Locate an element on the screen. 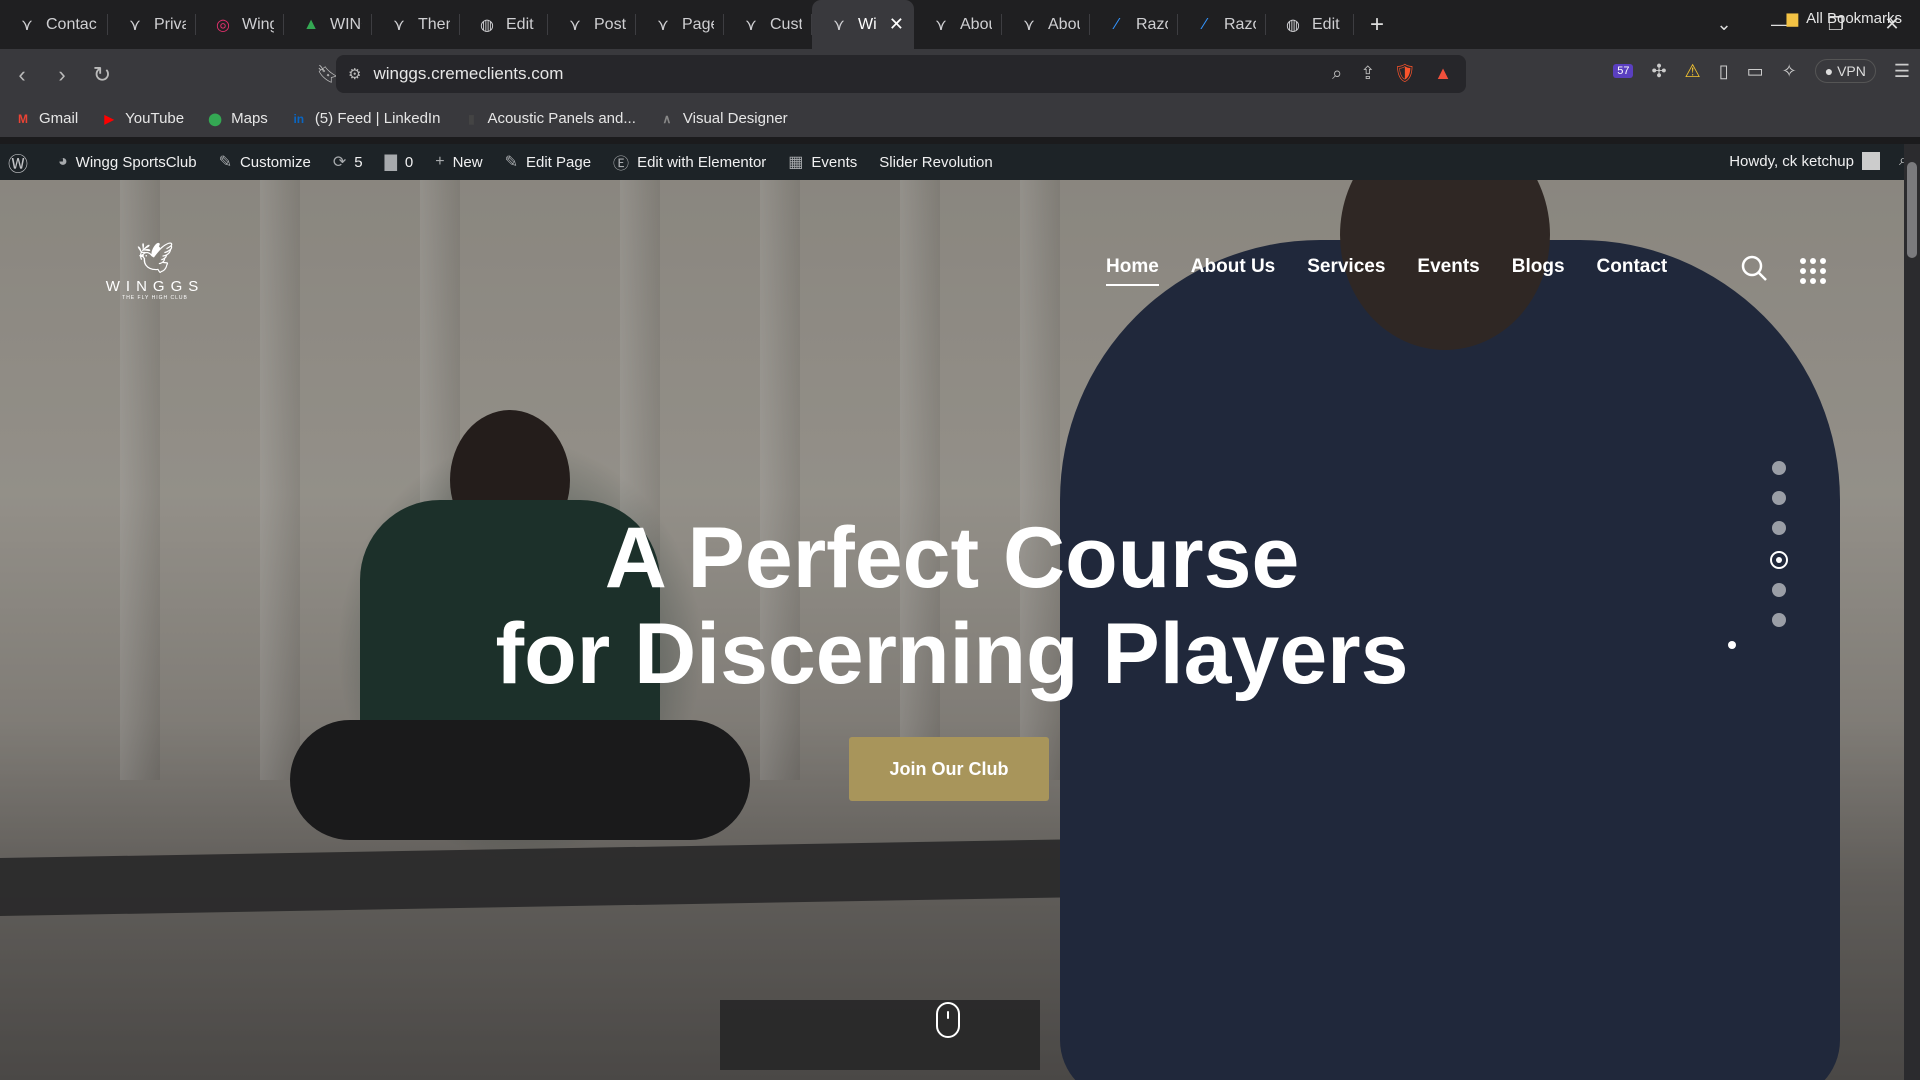 The width and height of the screenshot is (1920, 1080). sidebar-toggle-icon: ▯ is located at coordinates (1724, 71).